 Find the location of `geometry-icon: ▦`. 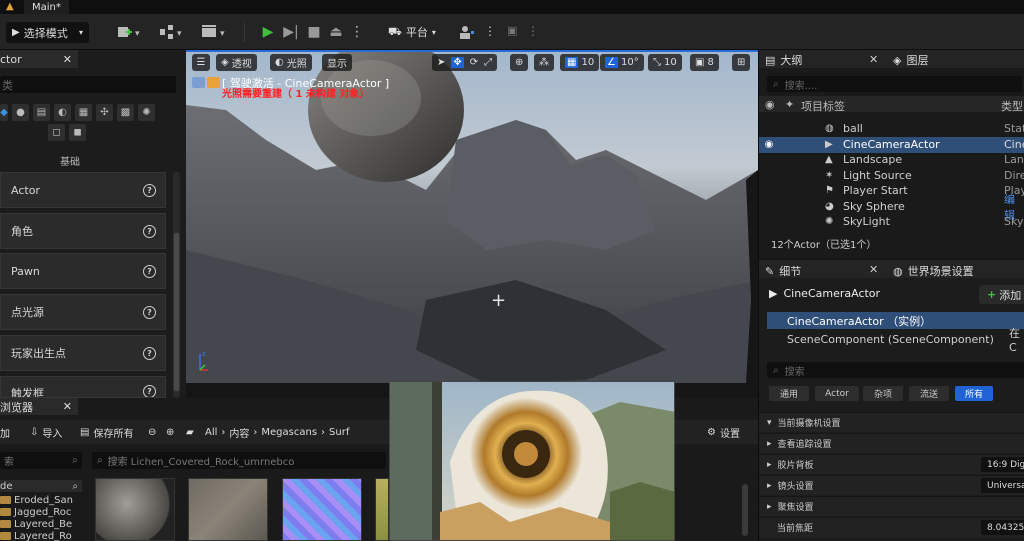

geometry-icon: ▦ is located at coordinates (83, 112).